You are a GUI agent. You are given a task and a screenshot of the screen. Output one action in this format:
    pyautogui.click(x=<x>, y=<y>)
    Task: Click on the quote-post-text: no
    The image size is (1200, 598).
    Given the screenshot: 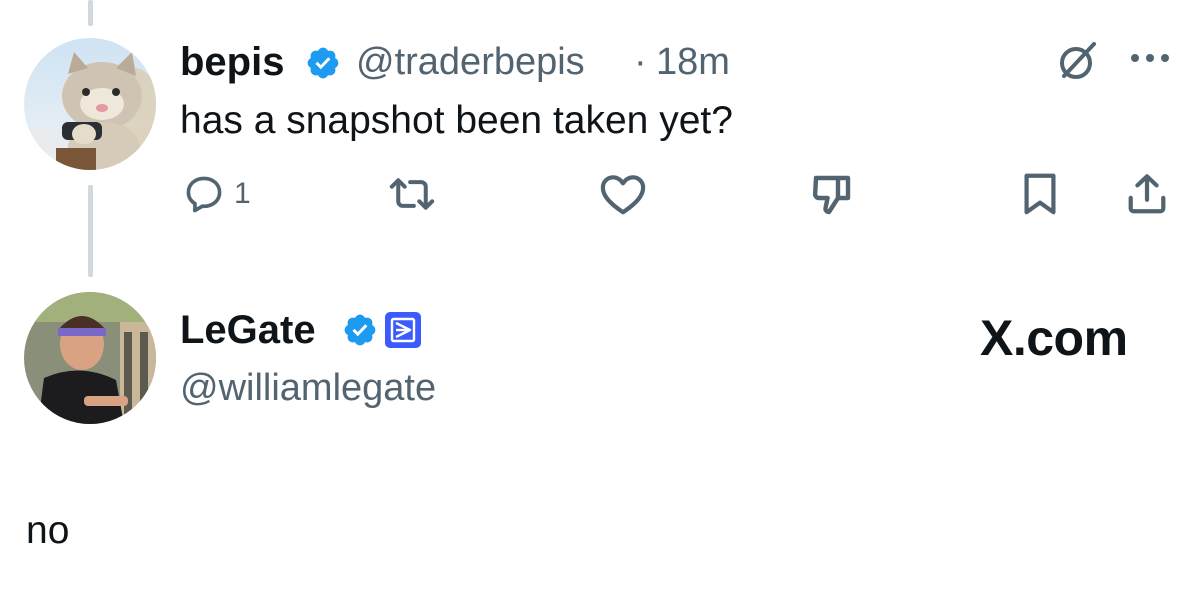 What is the action you would take?
    pyautogui.click(x=48, y=530)
    